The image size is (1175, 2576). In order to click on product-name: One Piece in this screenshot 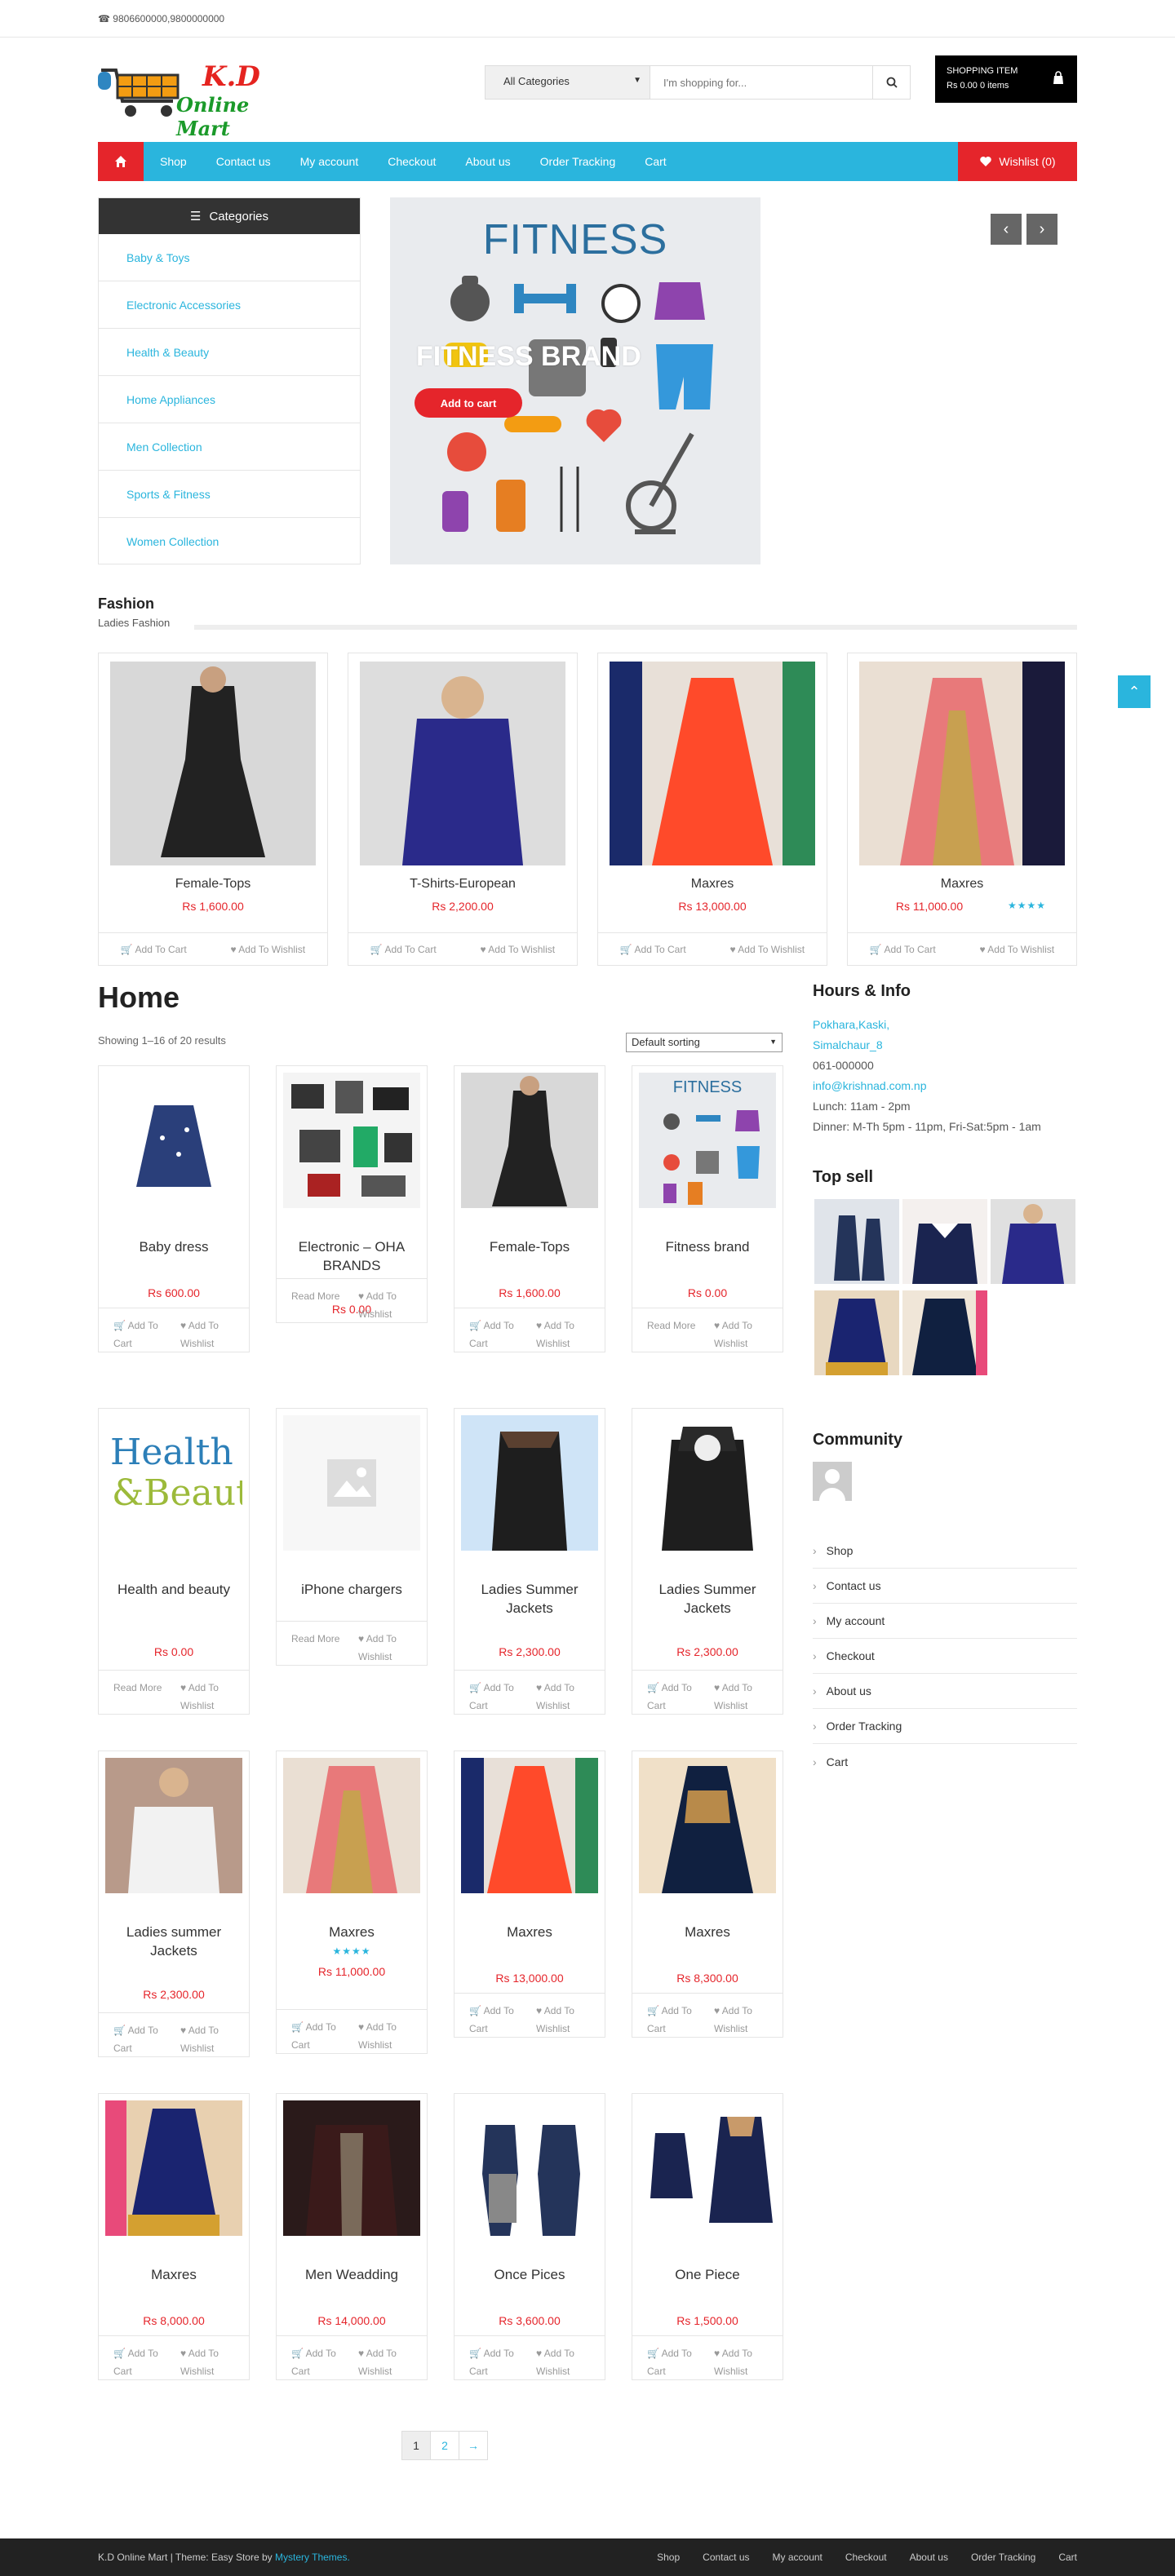, I will do `click(707, 2274)`.